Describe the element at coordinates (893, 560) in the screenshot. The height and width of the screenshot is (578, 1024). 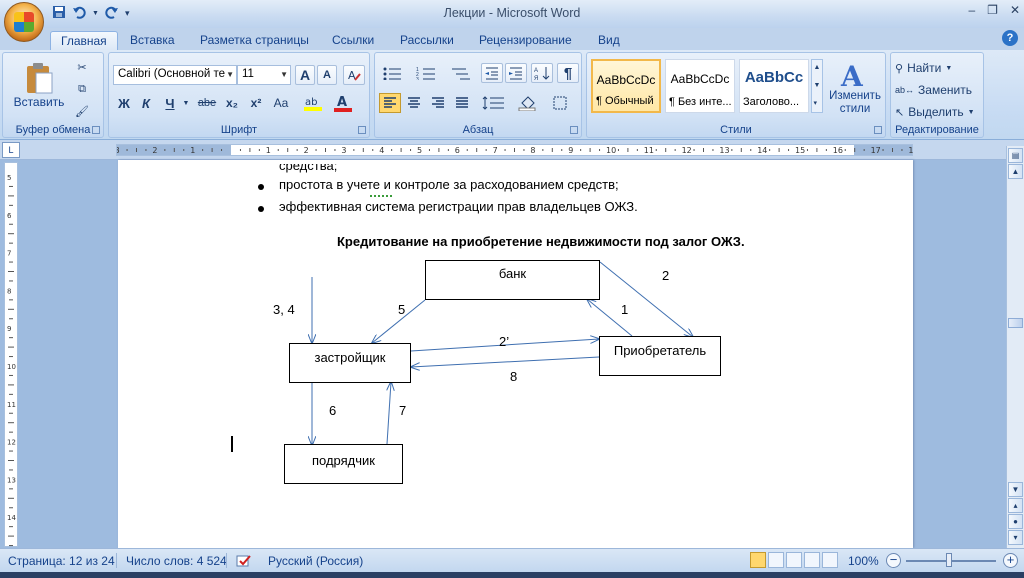
I see `zoom-out-icon: −` at that location.